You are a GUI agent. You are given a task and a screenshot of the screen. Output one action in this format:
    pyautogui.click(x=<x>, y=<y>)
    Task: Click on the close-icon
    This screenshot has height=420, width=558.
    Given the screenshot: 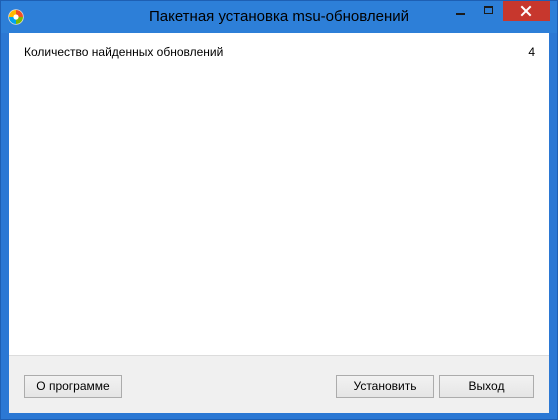 What is the action you would take?
    pyautogui.click(x=526, y=11)
    